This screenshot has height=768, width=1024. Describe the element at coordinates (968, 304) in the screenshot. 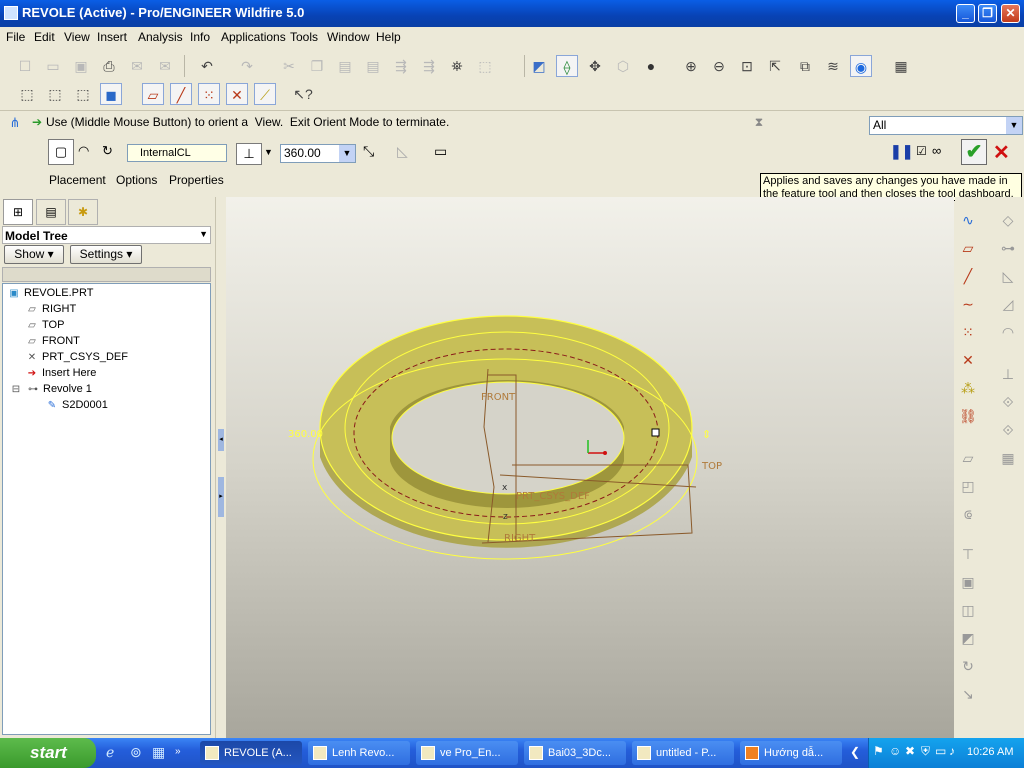

I see `curve-tool-icon: ∼` at that location.